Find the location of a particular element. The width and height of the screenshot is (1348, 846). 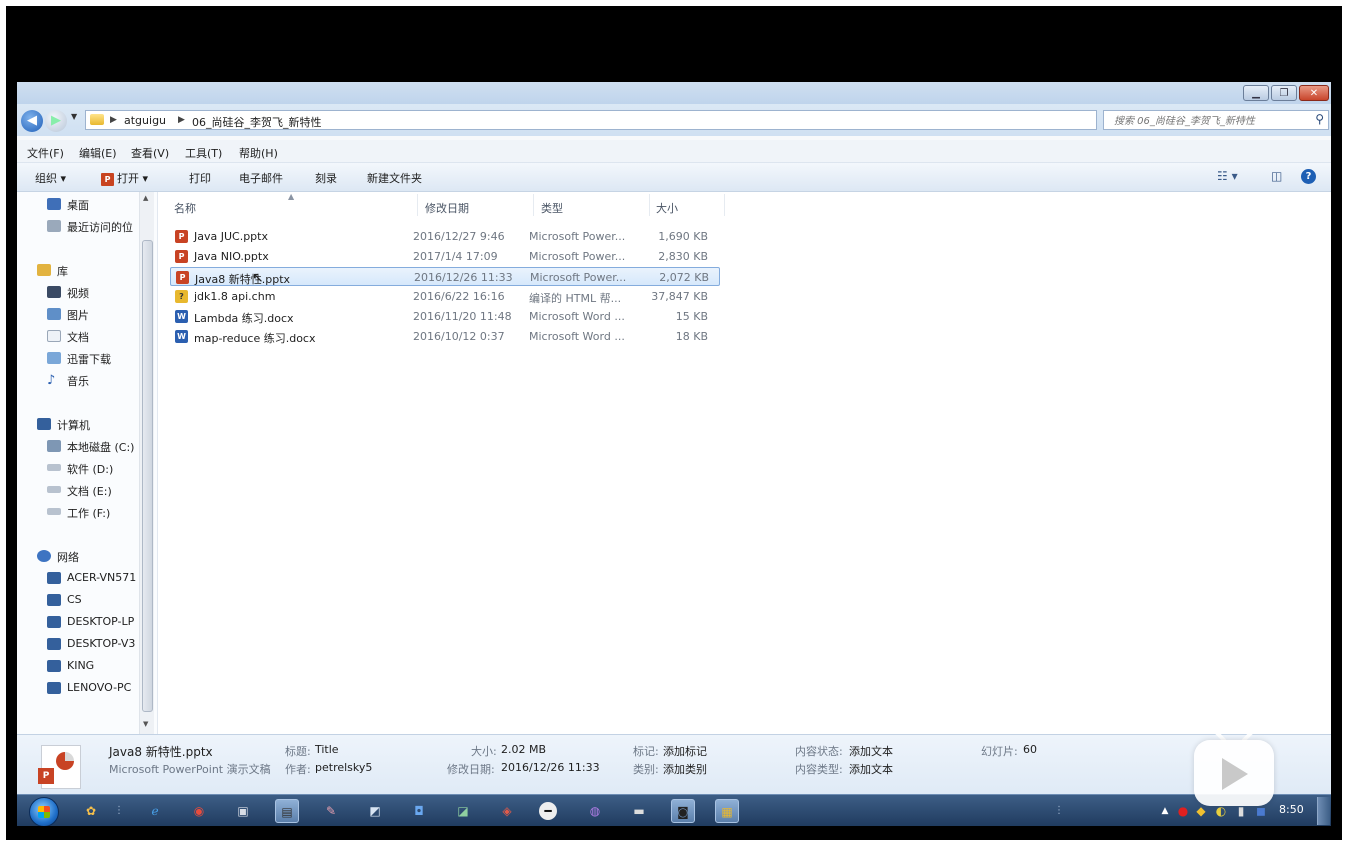

nav-item-network: 网络 is located at coordinates (68, 557).